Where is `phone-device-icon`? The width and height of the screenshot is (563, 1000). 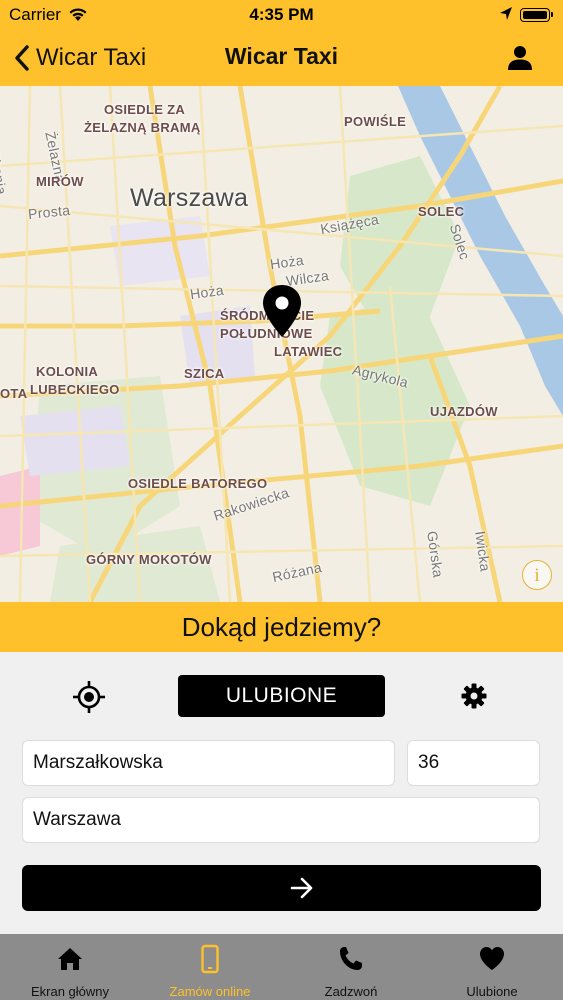
phone-device-icon is located at coordinates (210, 959).